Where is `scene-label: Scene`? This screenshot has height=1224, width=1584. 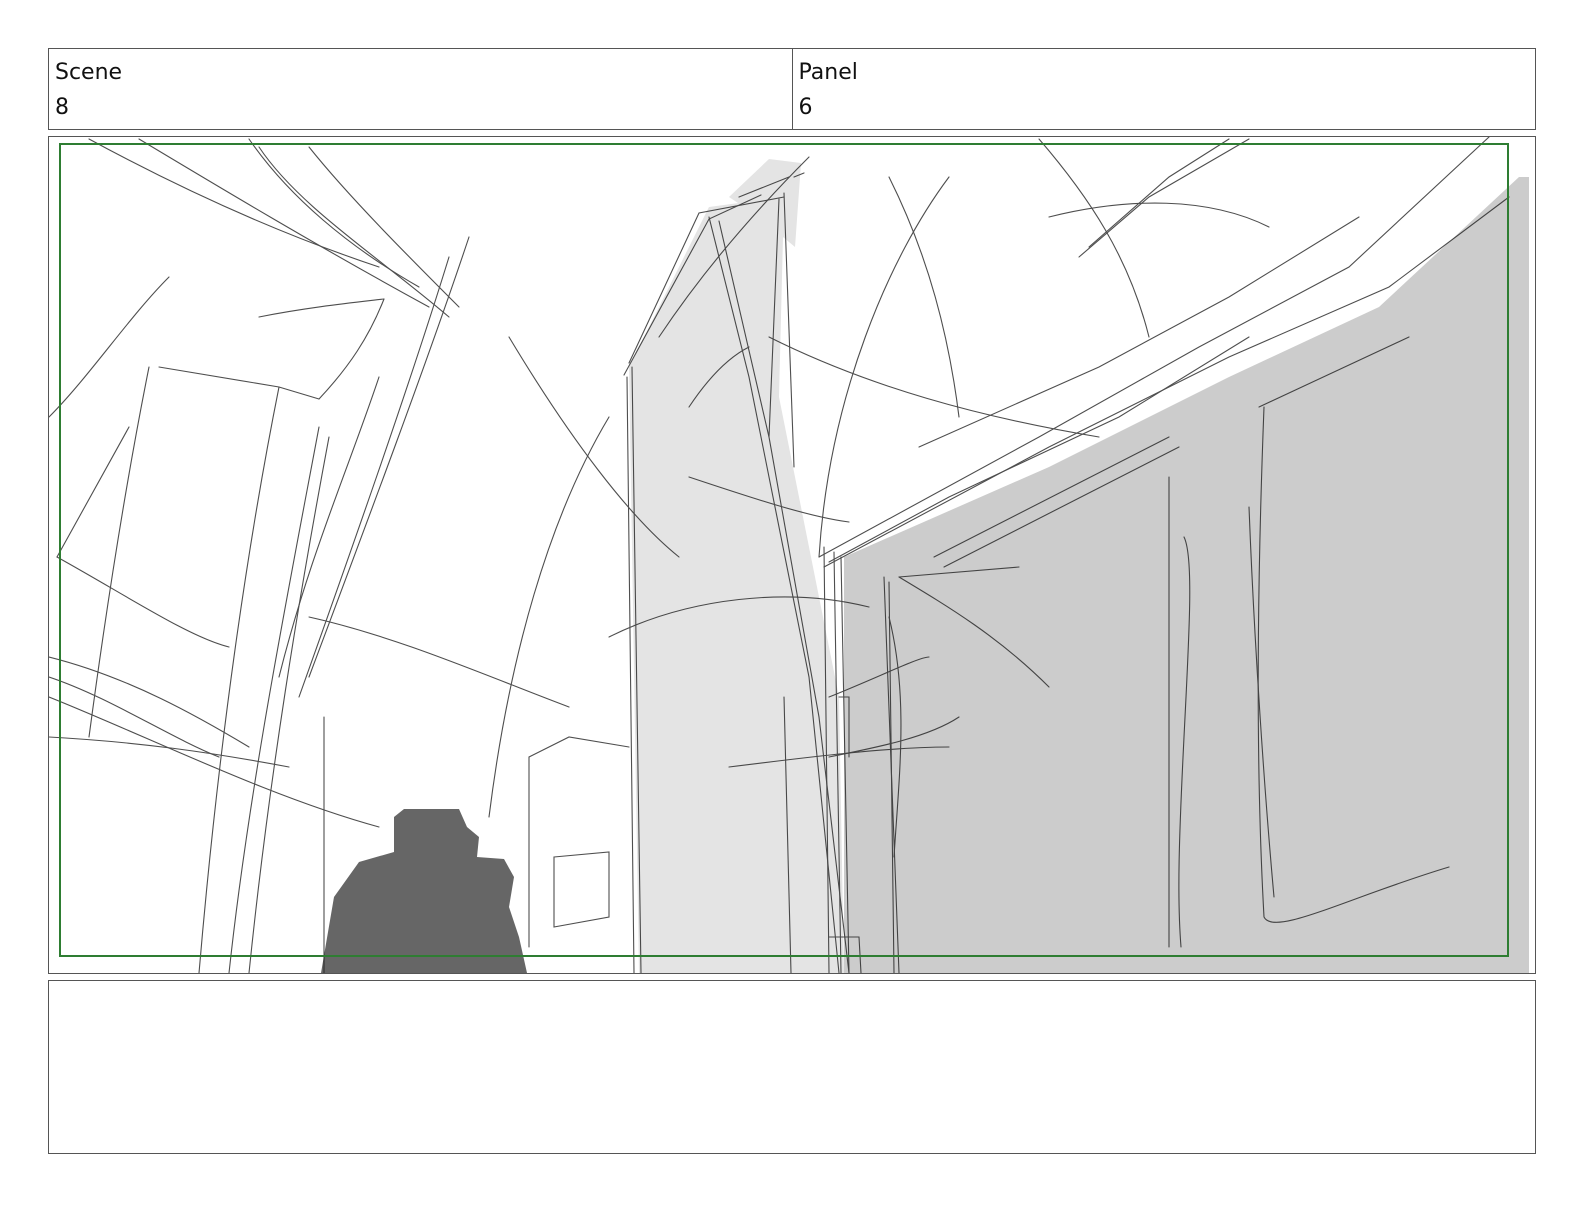 scene-label: Scene is located at coordinates (89, 72).